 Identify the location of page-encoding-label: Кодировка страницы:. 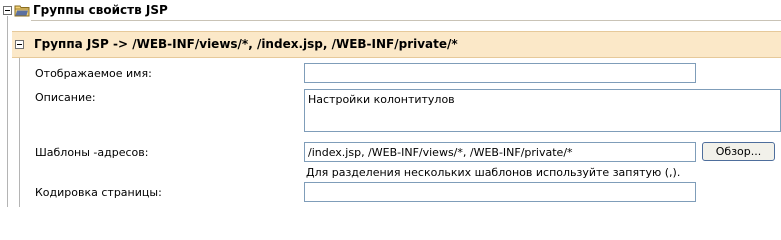
(98, 192).